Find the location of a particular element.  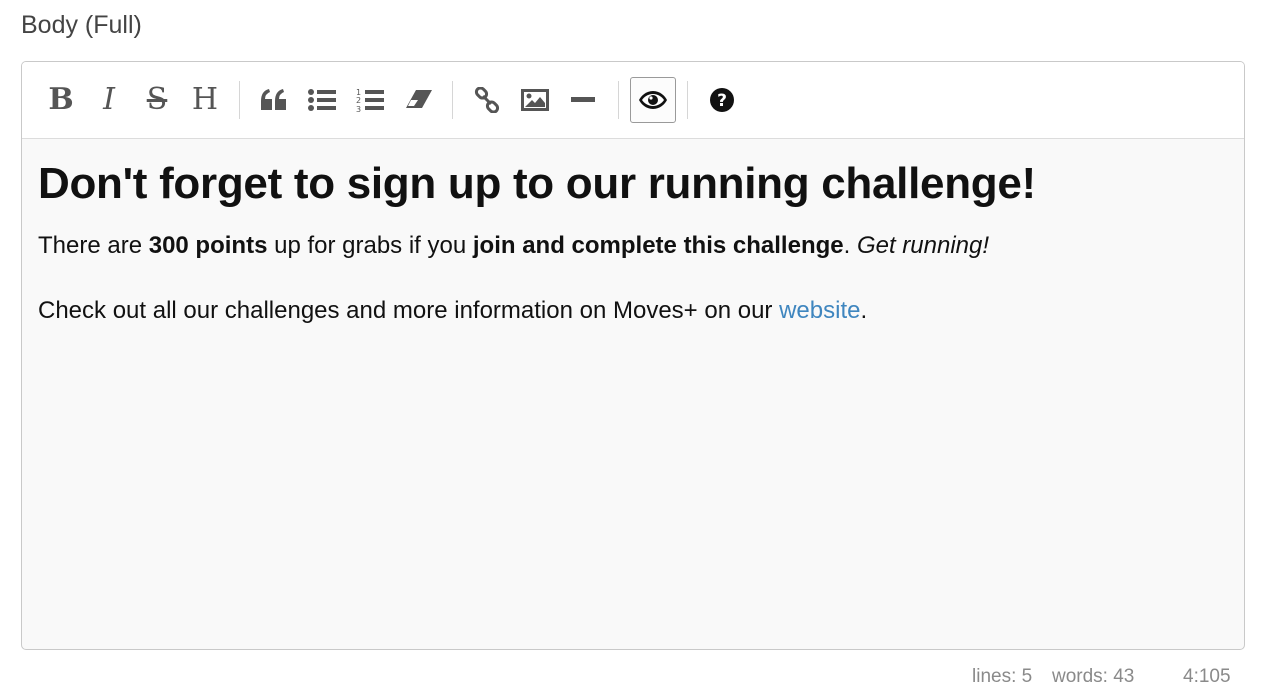

bulleted-list-icon is located at coordinates (322, 100).